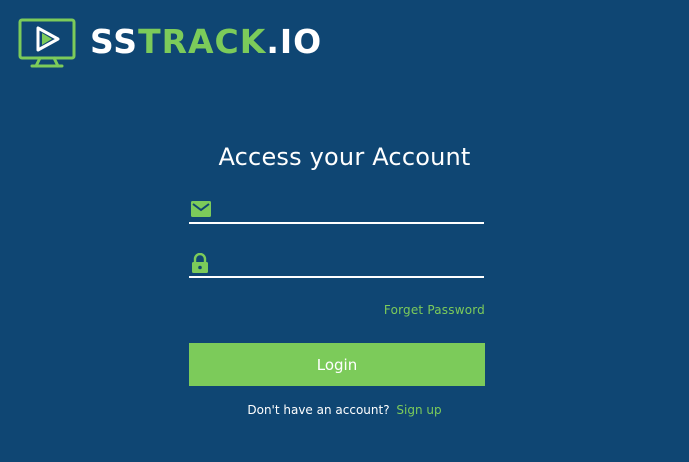  I want to click on mail-icon, so click(201, 209).